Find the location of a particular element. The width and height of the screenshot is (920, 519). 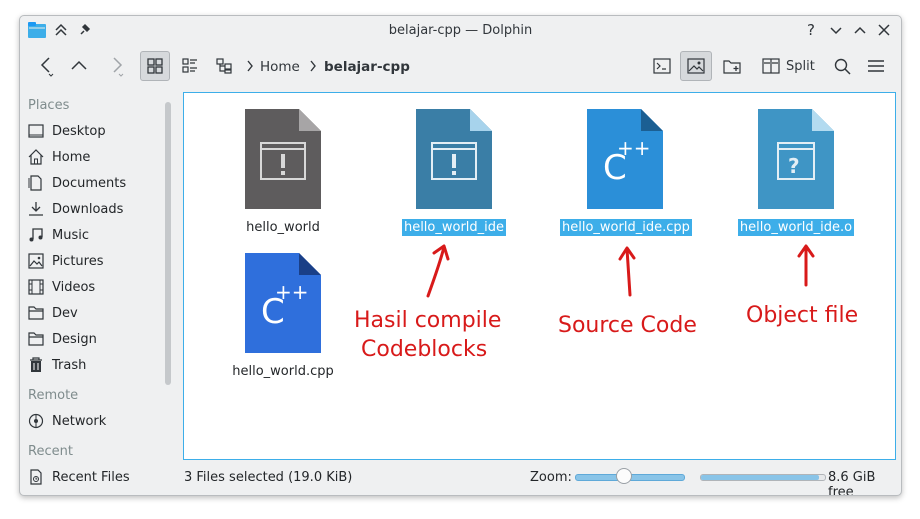

new-folder-button is located at coordinates (732, 66).